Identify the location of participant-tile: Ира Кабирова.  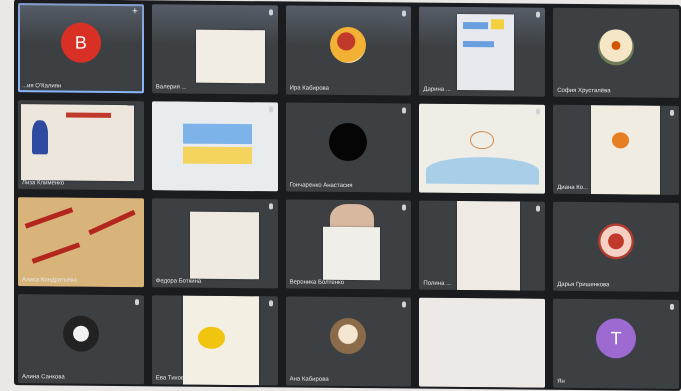
(348, 50).